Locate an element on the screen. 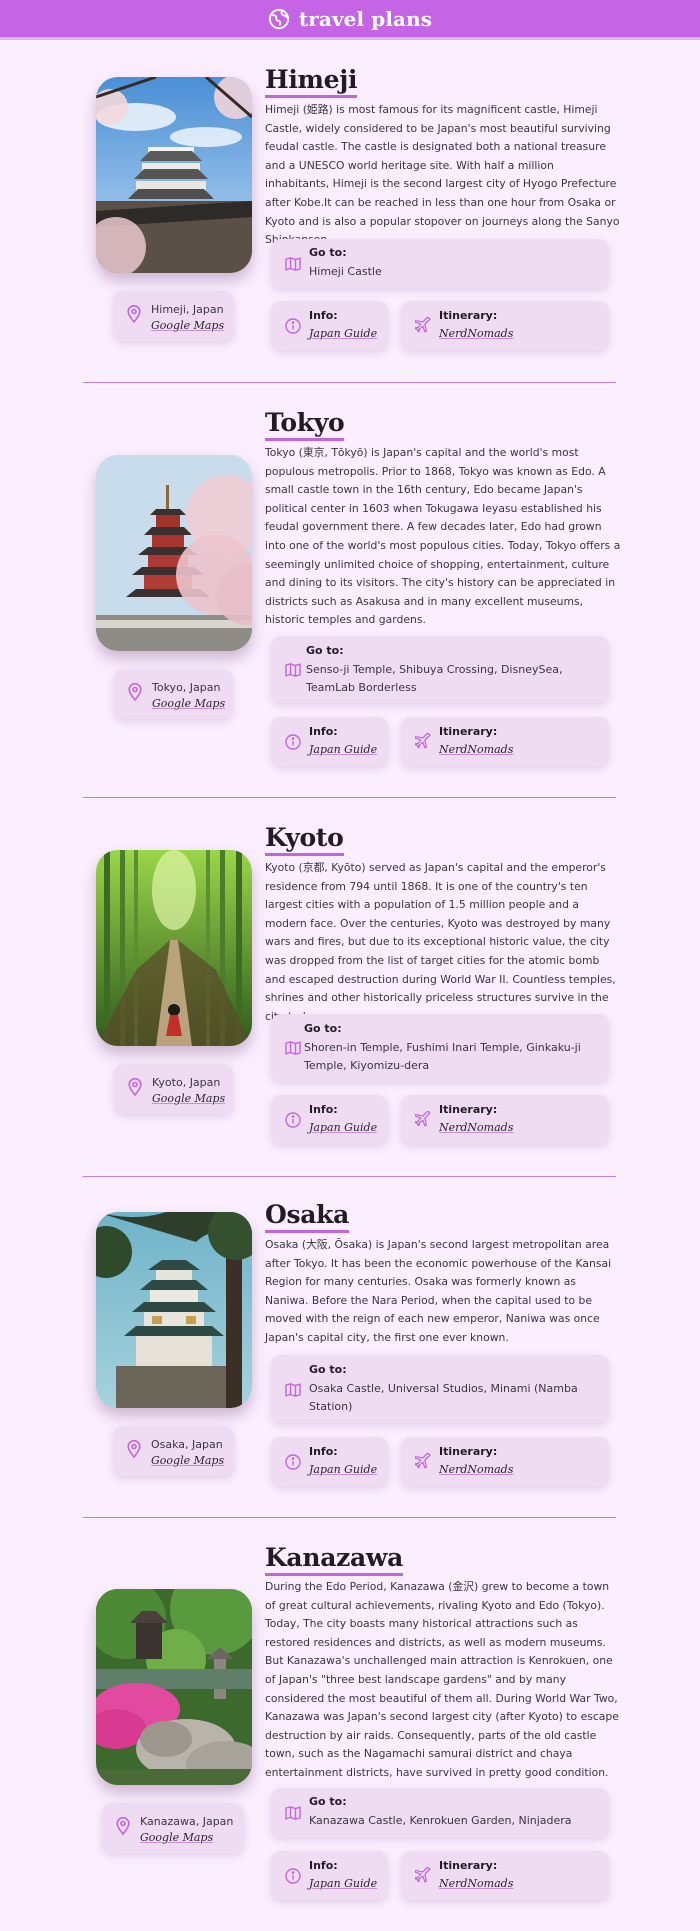 This screenshot has height=1931, width=700. location-card: Kyoto, Japan Google Maps is located at coordinates (173, 1089).